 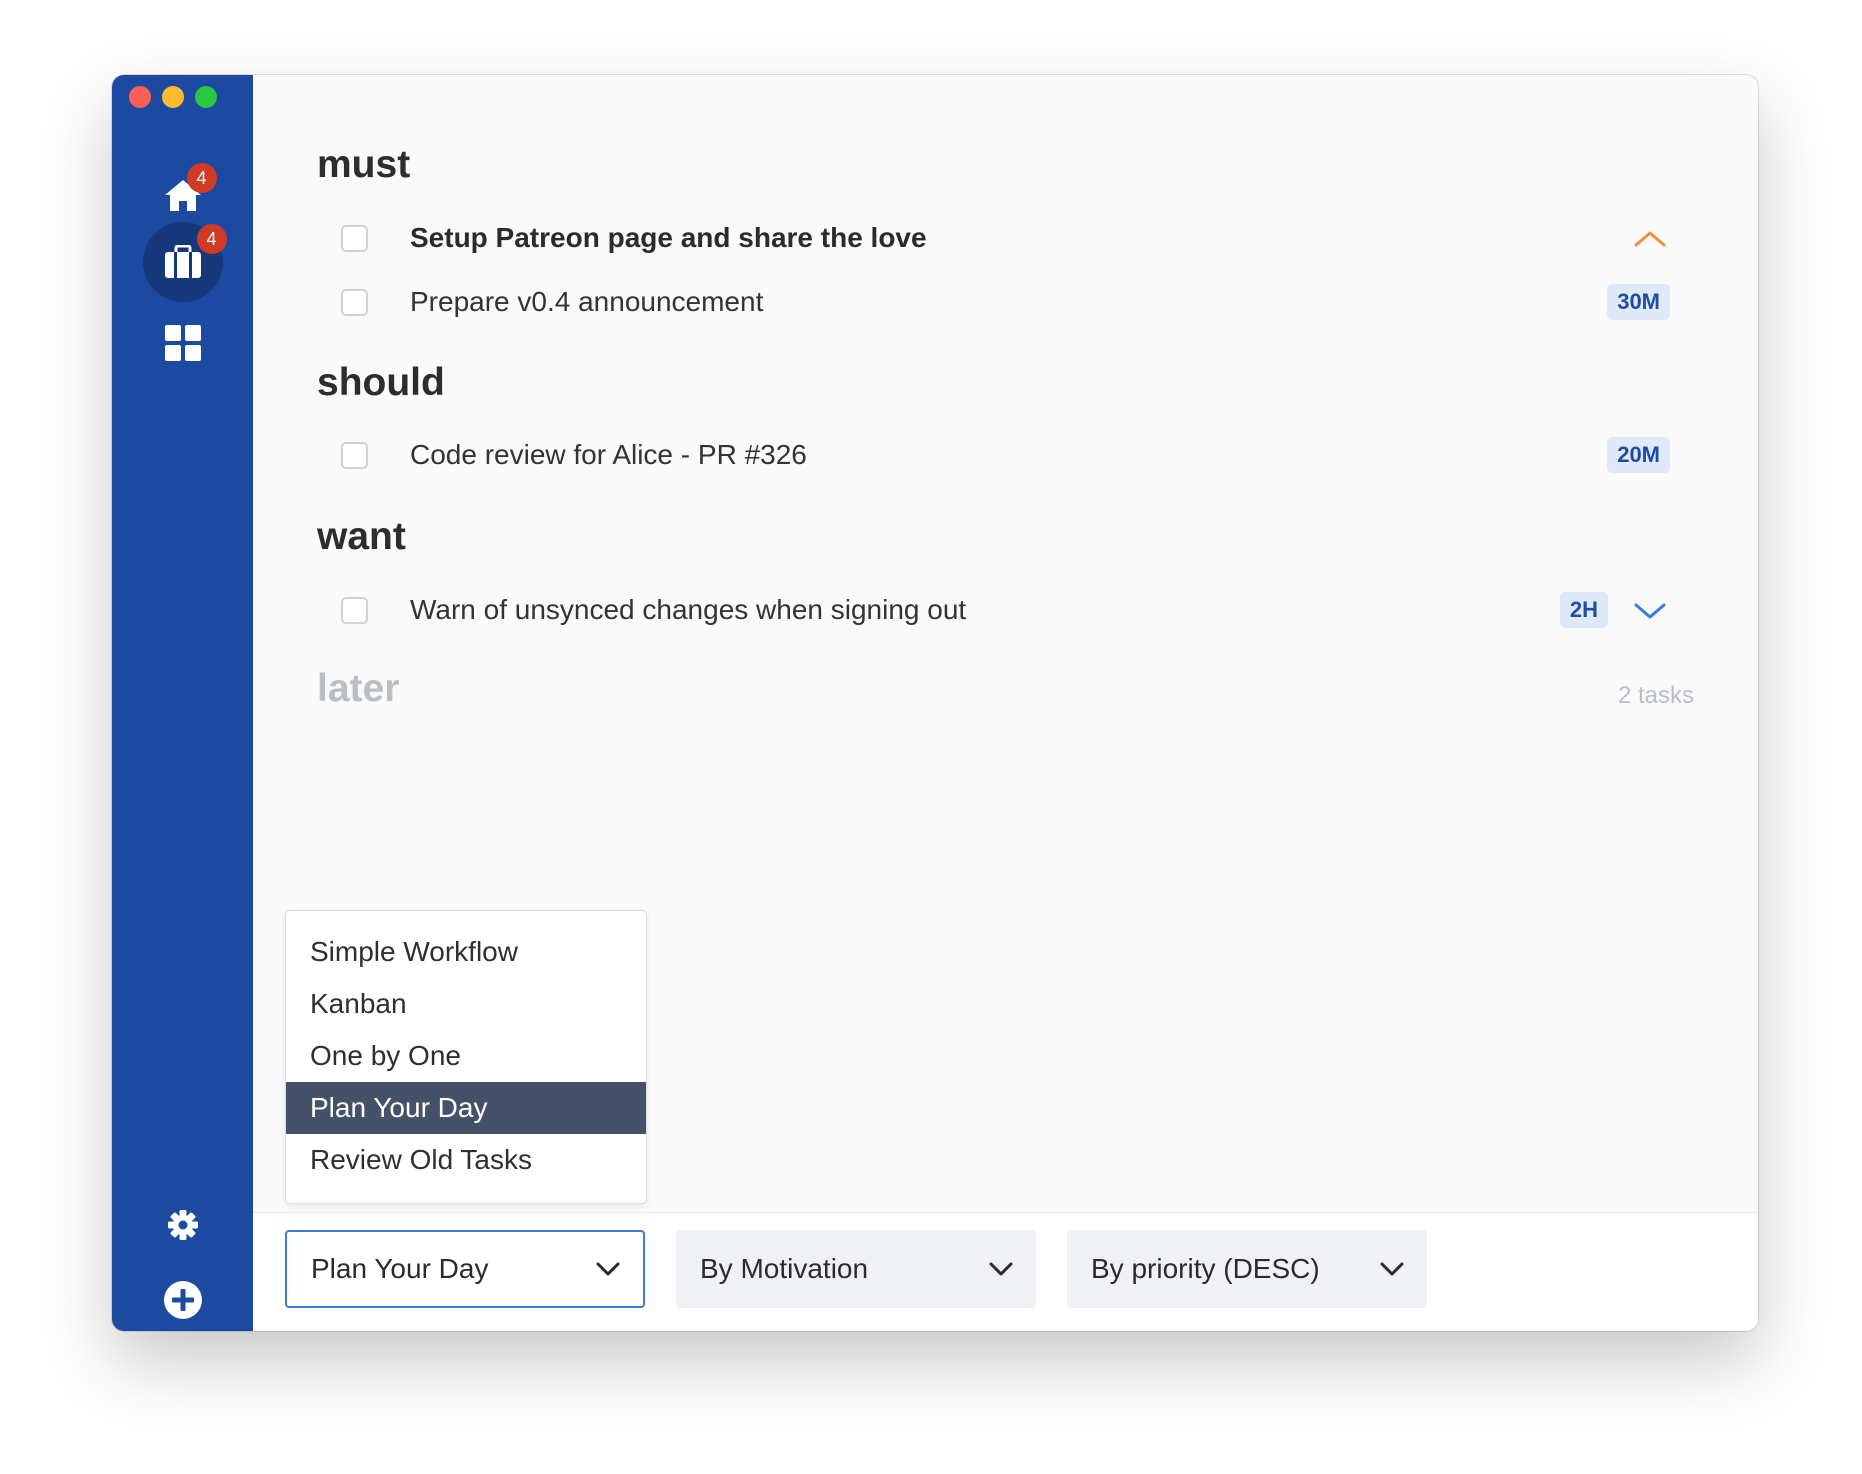 I want to click on workflow-select: Plan Your Day, so click(x=465, y=1269).